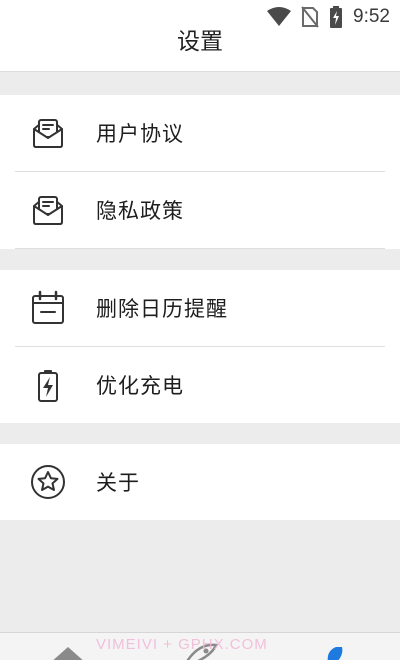 The height and width of the screenshot is (660, 400). I want to click on watermark: VIMEIVI + GPHX.COM, so click(182, 644).